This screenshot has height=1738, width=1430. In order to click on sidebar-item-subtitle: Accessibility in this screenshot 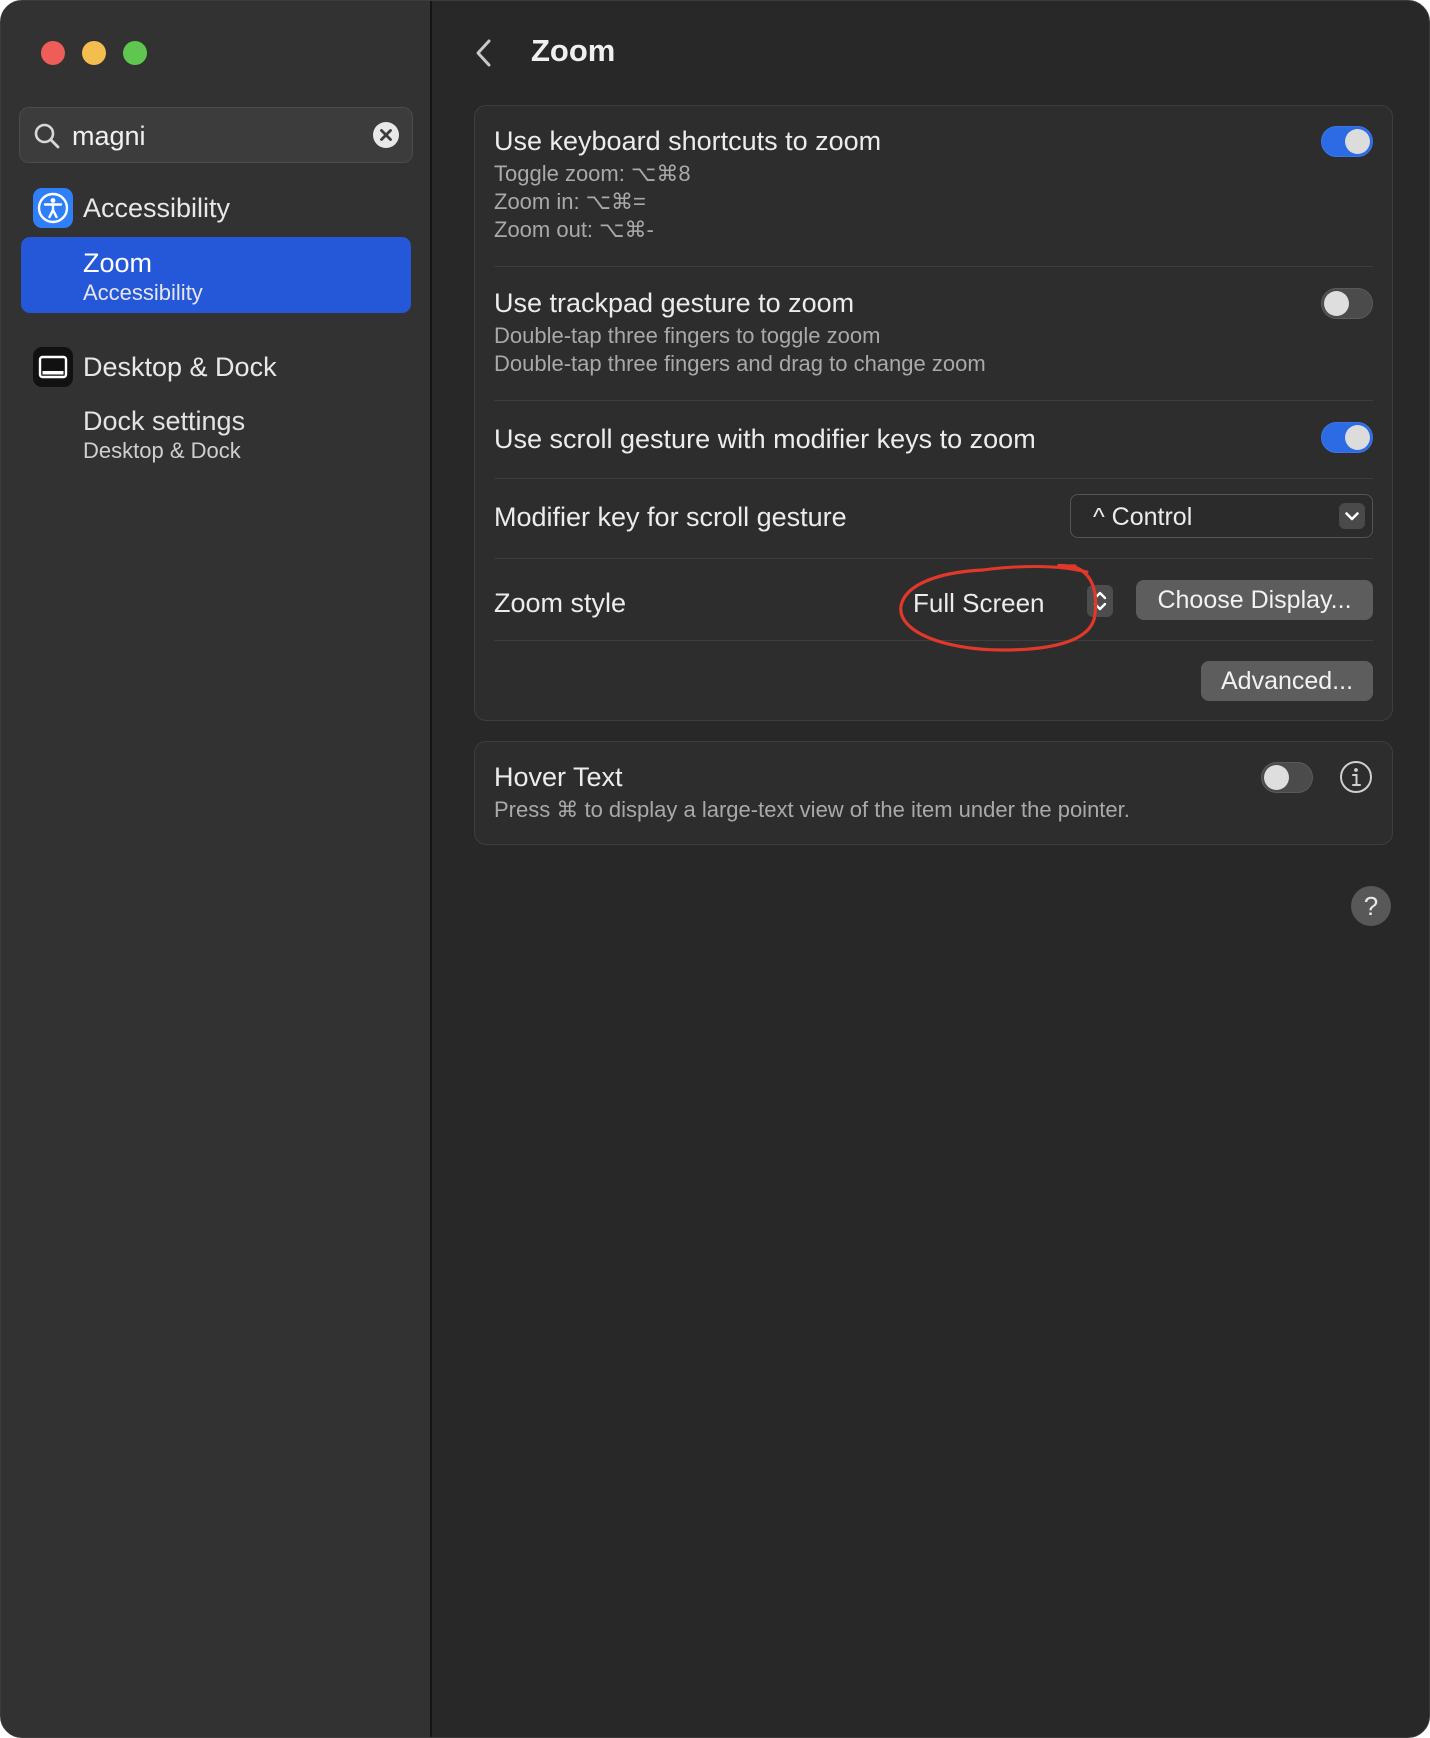, I will do `click(143, 292)`.